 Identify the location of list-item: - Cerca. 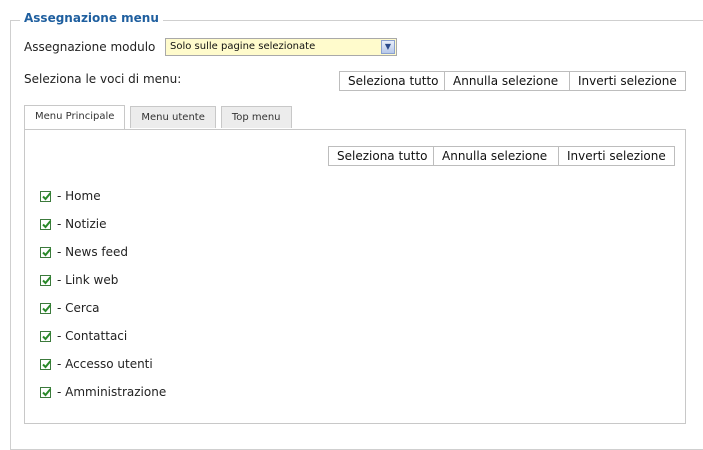
(103, 308).